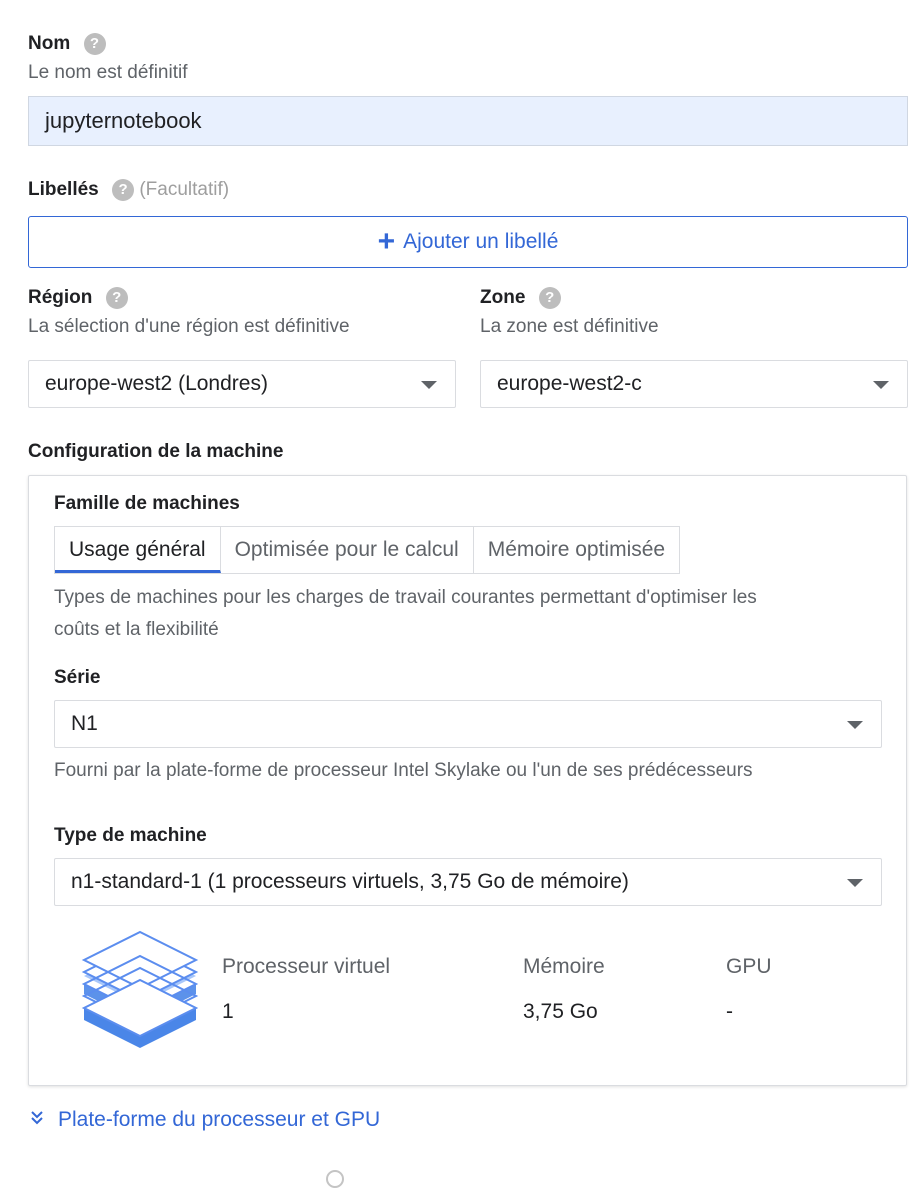 The image size is (918, 1188). Describe the element at coordinates (184, 190) in the screenshot. I see `optional-text: (Facultatif)` at that location.